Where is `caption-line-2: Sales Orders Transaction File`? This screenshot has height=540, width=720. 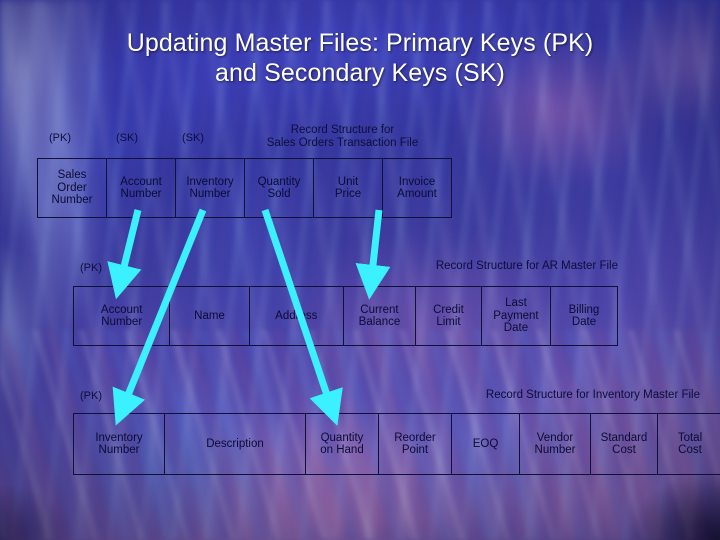
caption-line-2: Sales Orders Transaction File is located at coordinates (342, 143).